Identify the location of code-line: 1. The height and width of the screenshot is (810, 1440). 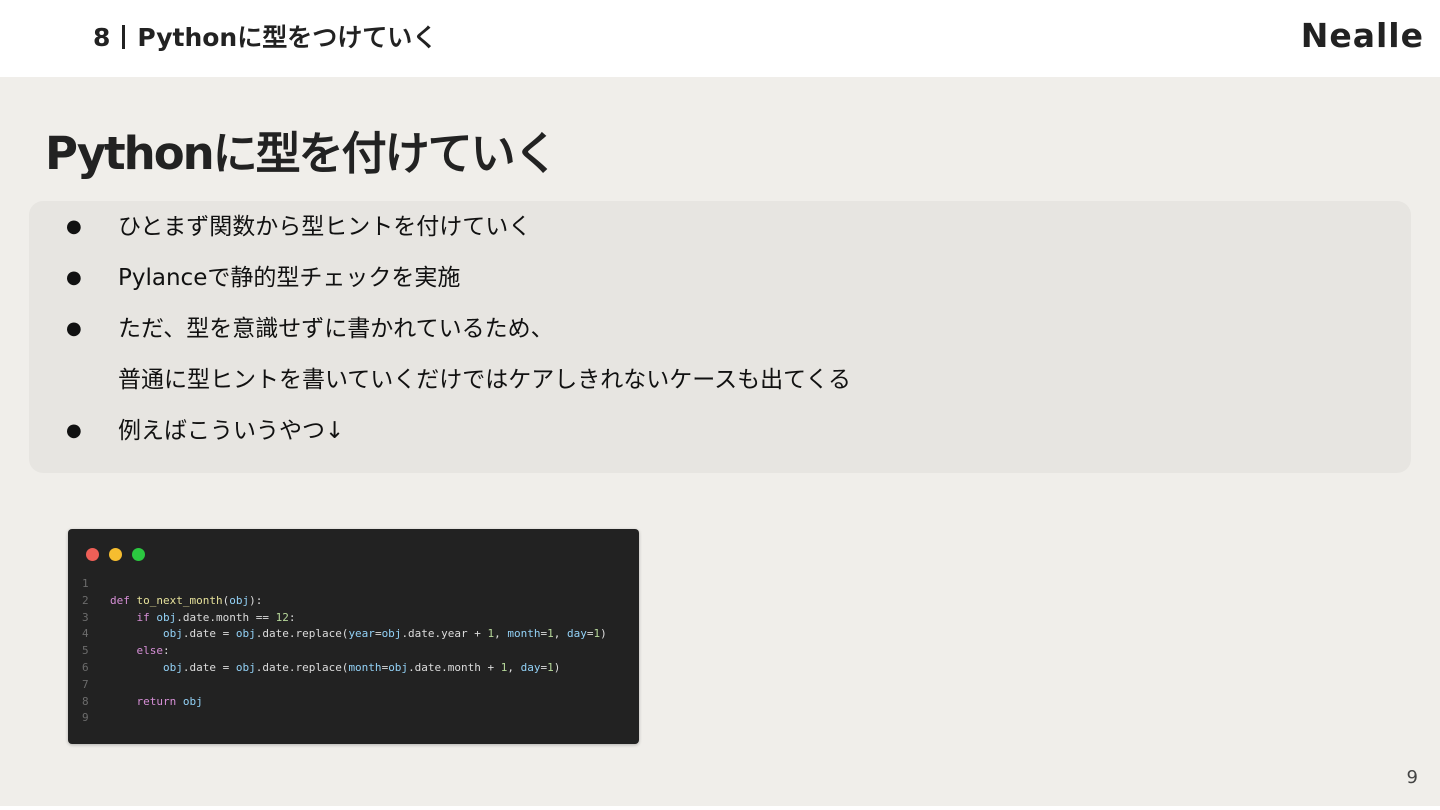
(344, 584).